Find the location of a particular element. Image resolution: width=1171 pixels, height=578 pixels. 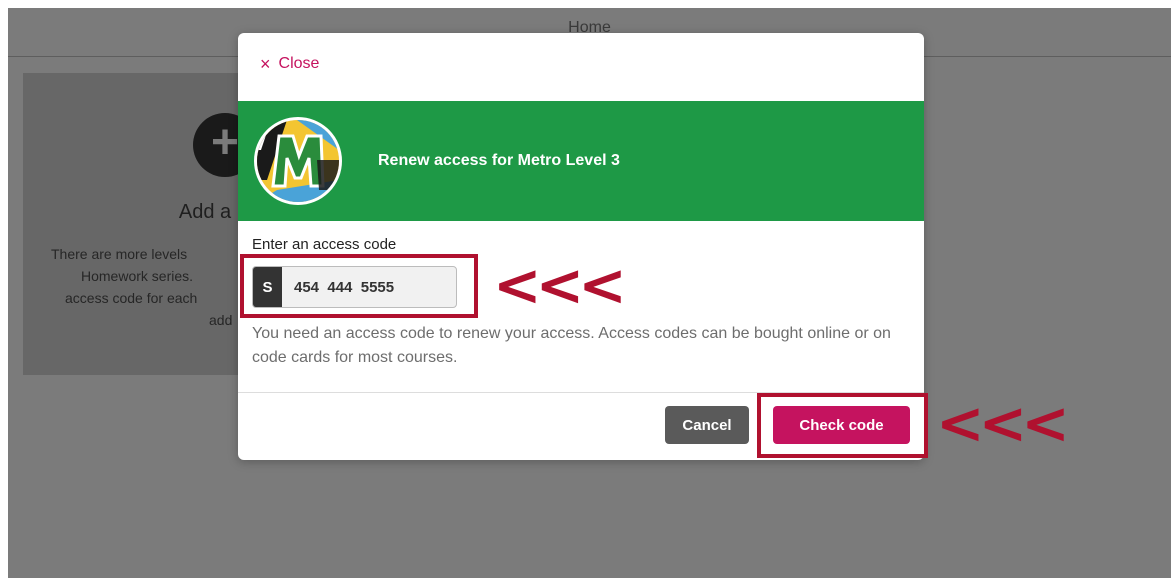

cancel-button: Cancel is located at coordinates (707, 425).